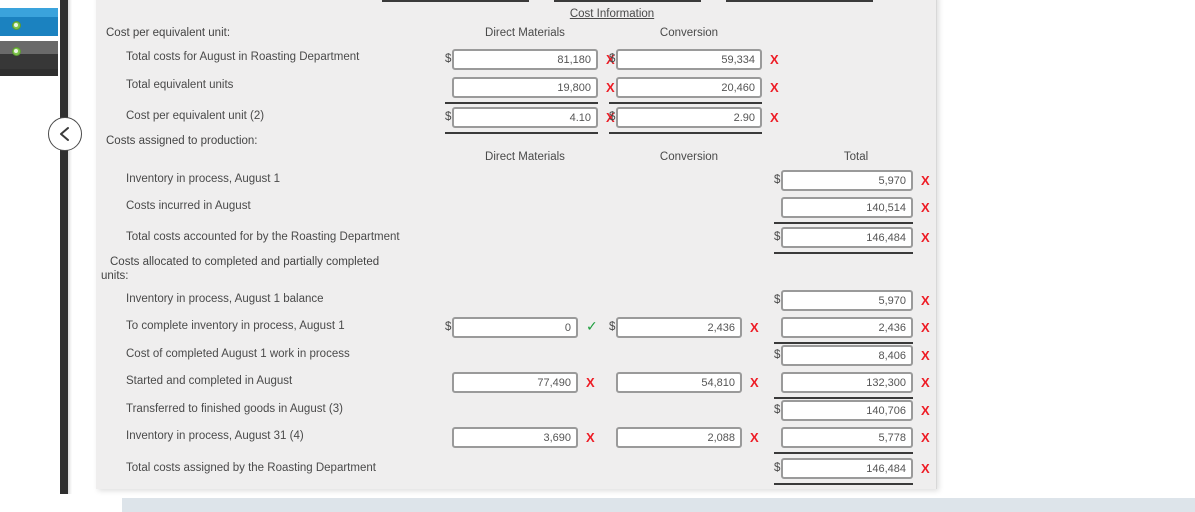 This screenshot has width=1195, height=512. I want to click on validation-mark-to-complete-inventory-dm: ✓, so click(592, 326).